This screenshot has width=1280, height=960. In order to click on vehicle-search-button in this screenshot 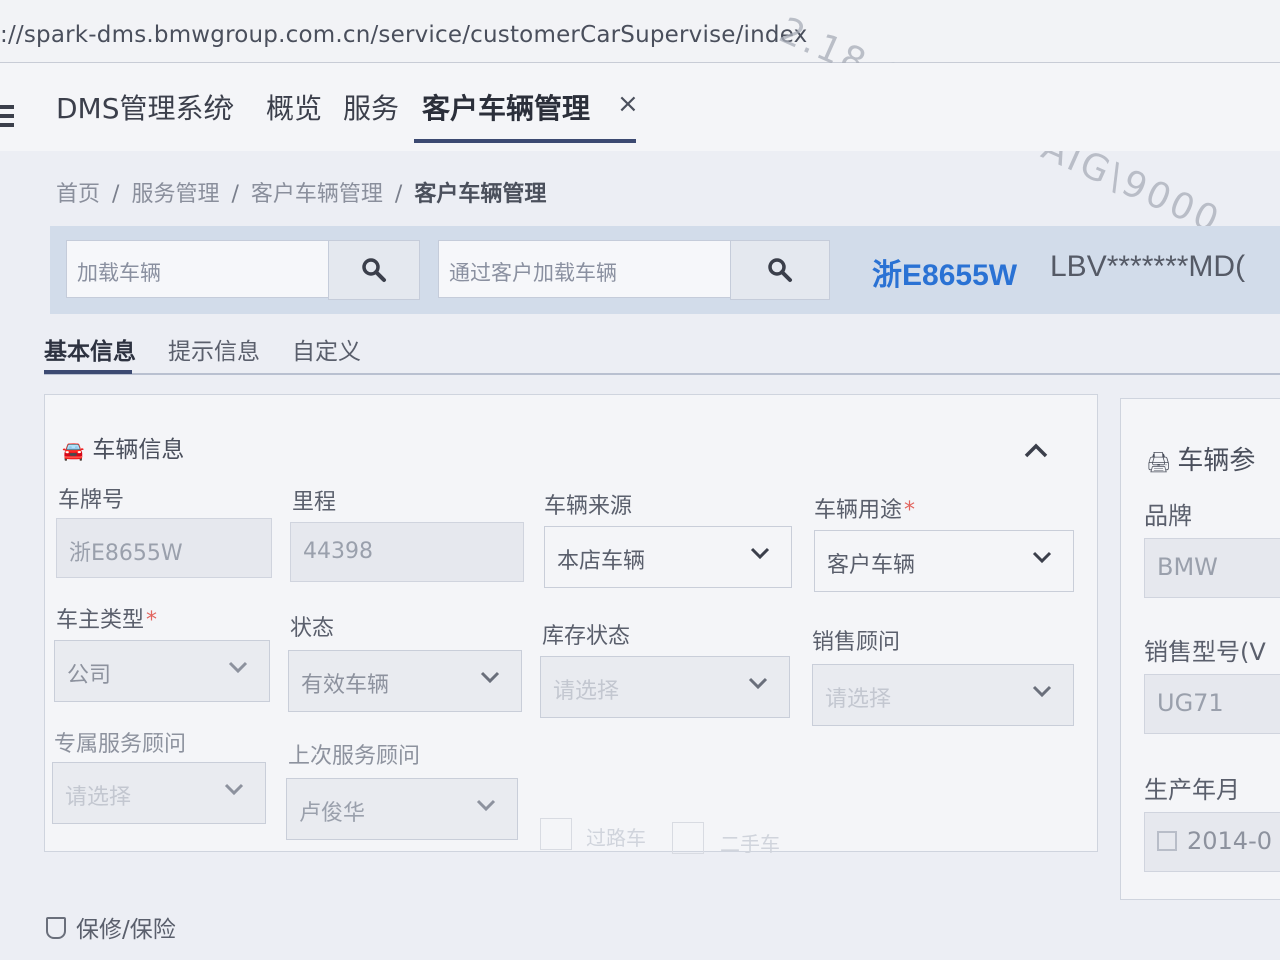, I will do `click(374, 270)`.